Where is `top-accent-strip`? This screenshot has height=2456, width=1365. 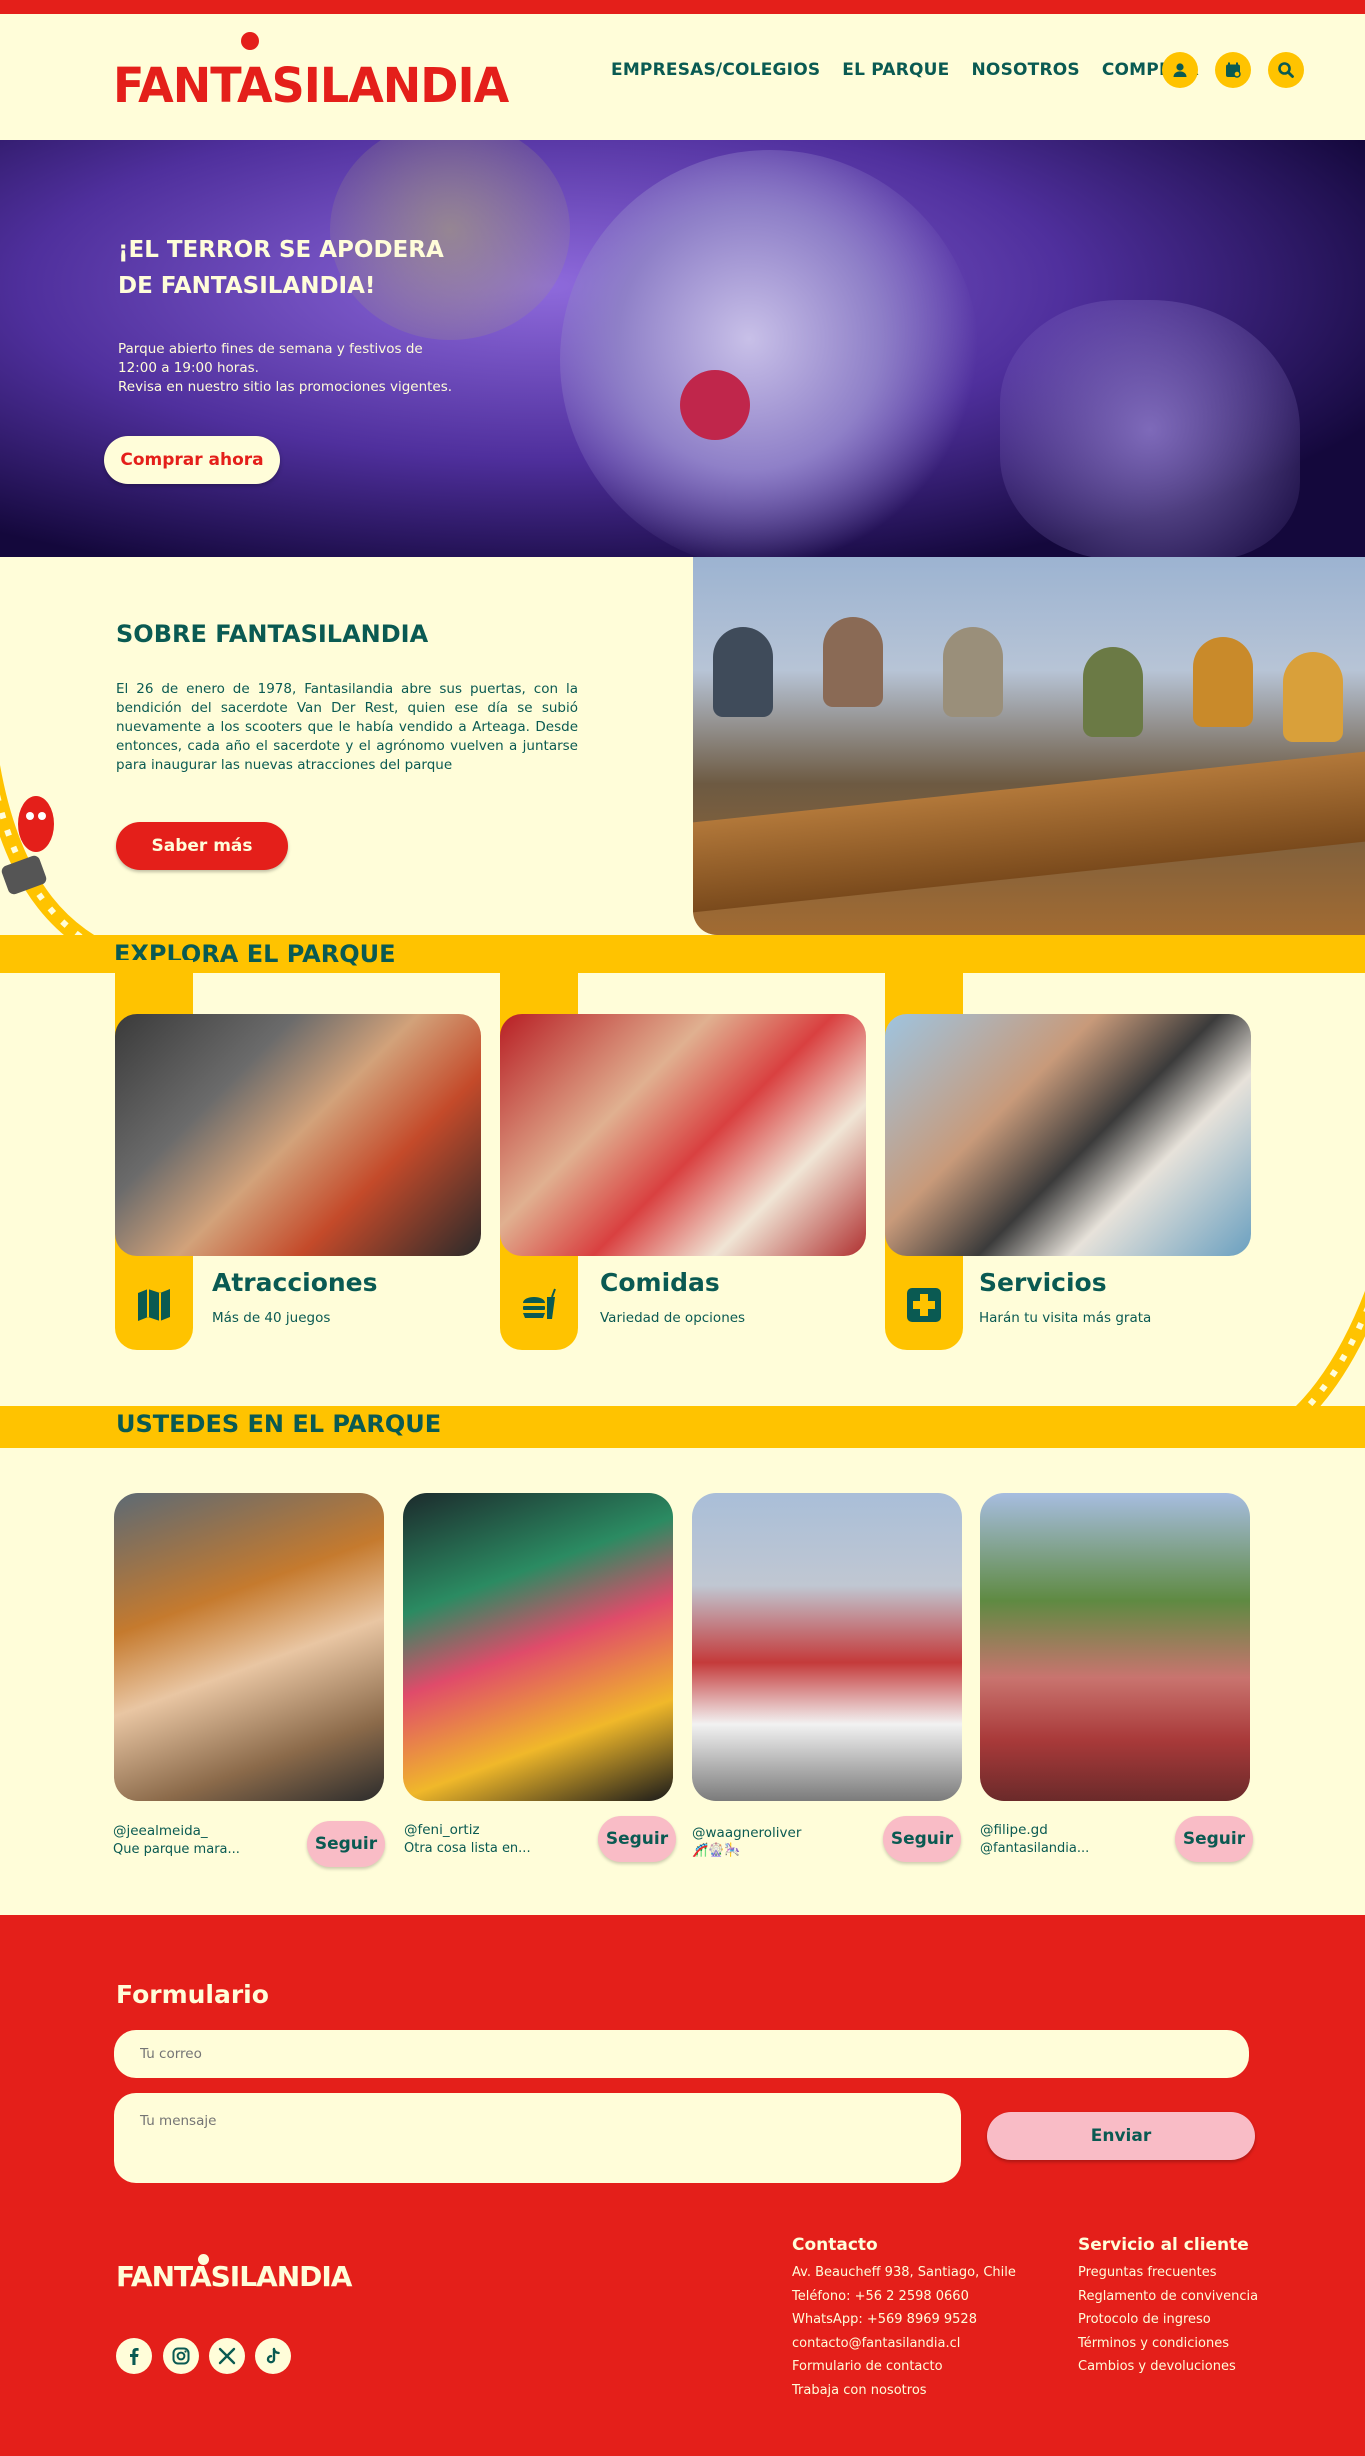
top-accent-strip is located at coordinates (682, 7).